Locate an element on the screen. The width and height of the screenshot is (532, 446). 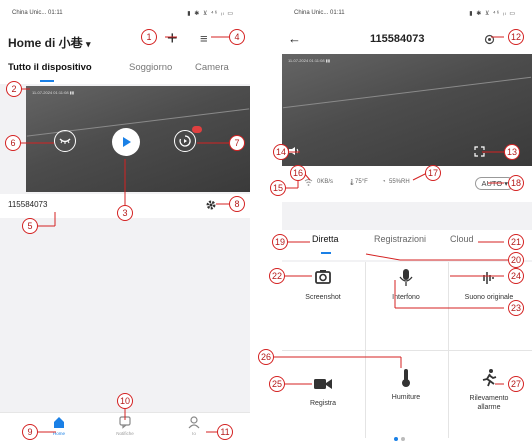
camera-preview: 11-07-2024 01:11:08 ▮▮ is located at coordinates (138, 139).